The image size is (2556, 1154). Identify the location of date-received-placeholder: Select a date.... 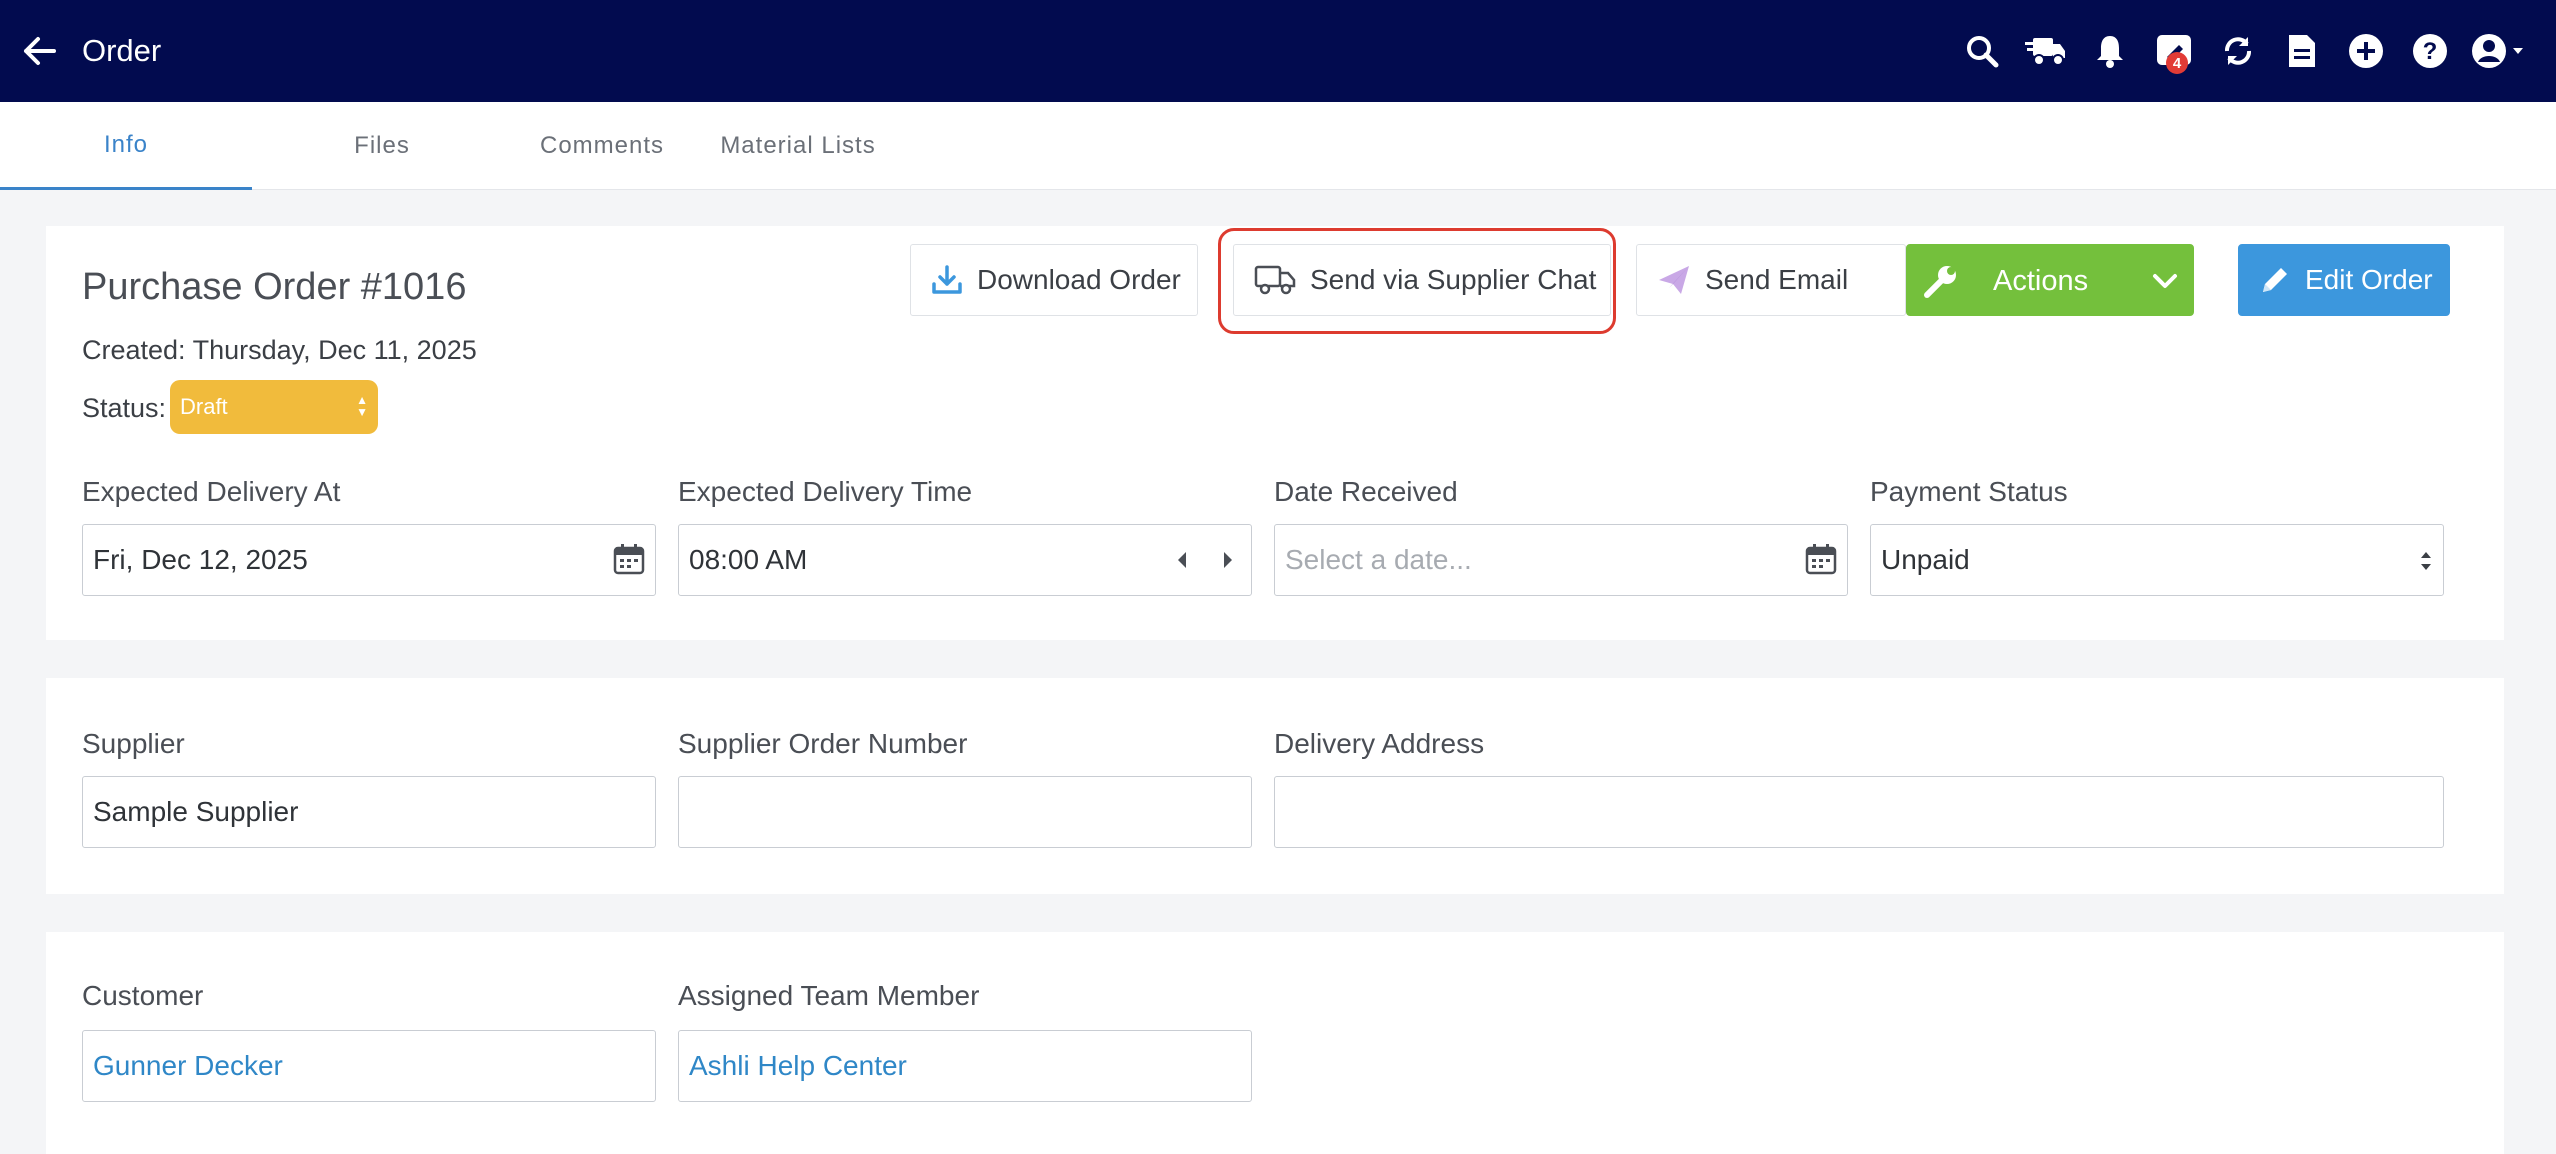
(1378, 559).